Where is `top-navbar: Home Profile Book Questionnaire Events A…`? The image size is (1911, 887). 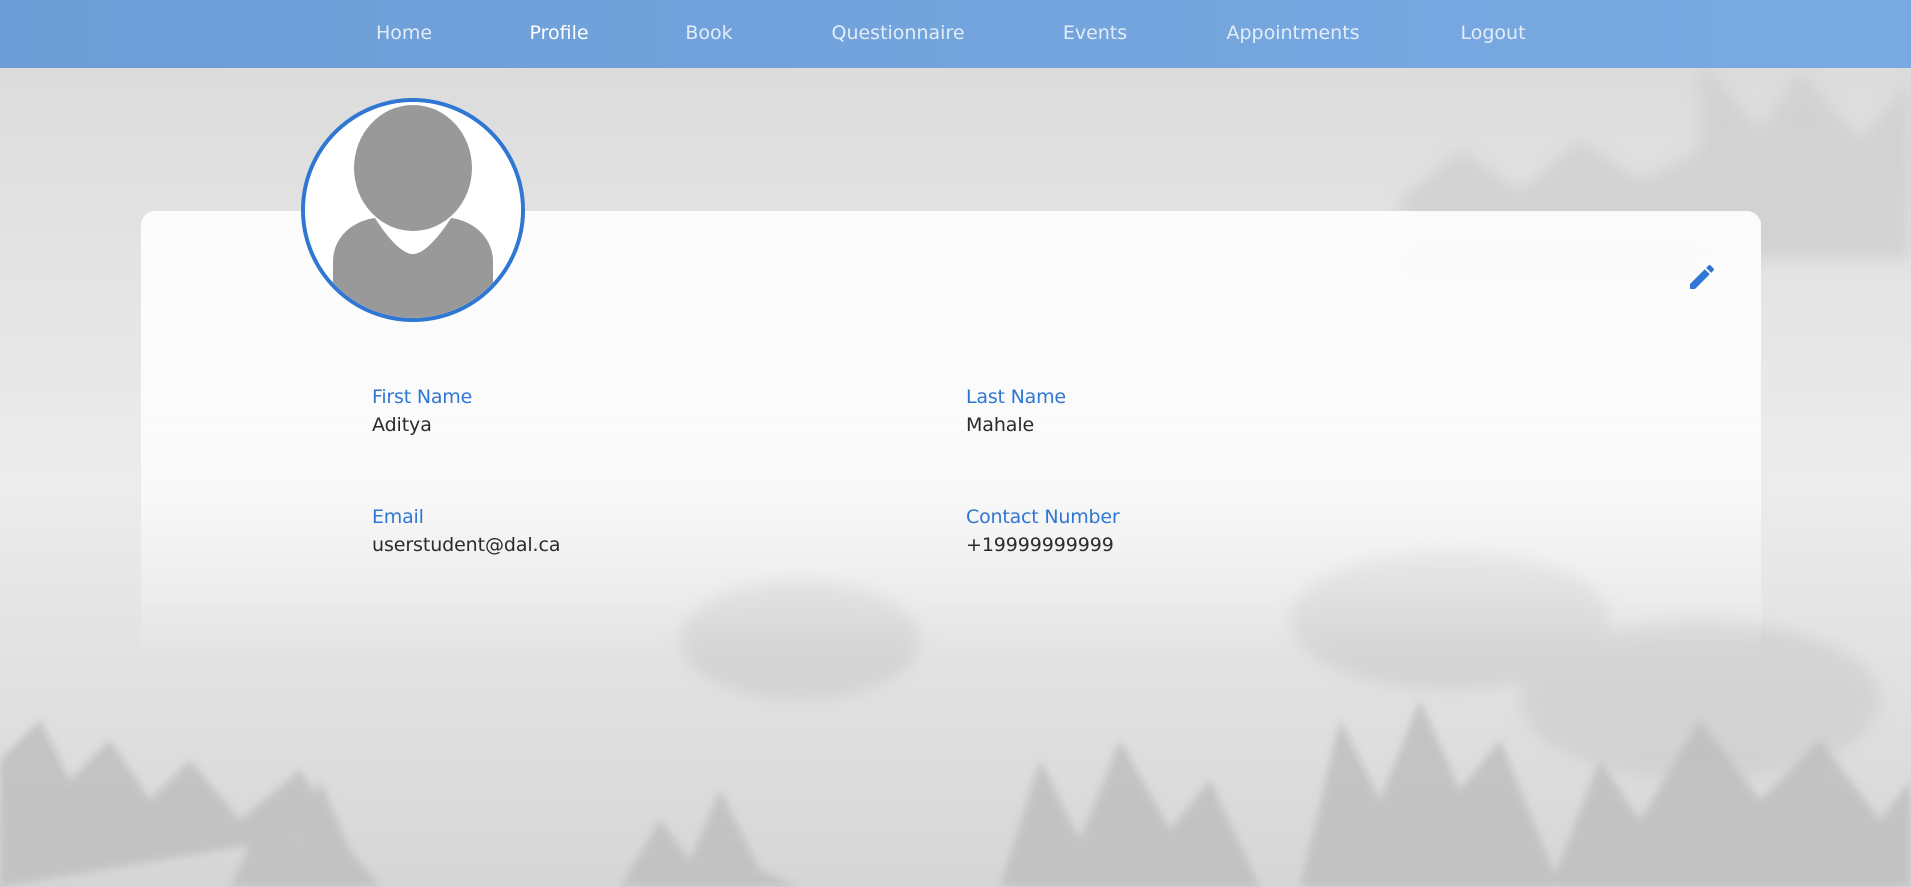 top-navbar: Home Profile Book Questionnaire Events A… is located at coordinates (955, 34).